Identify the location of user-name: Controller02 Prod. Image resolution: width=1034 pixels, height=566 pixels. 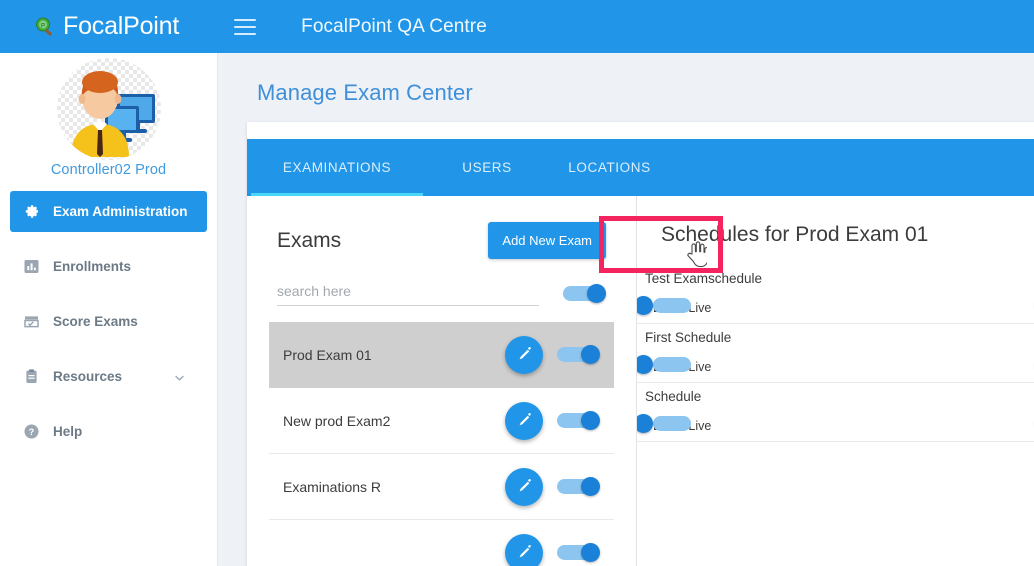
(108, 170).